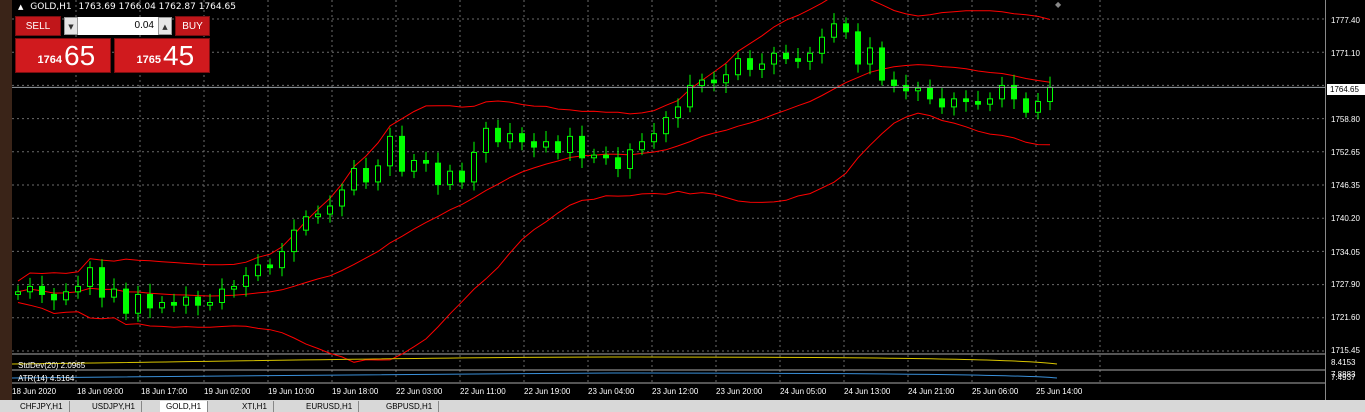 This screenshot has width=1365, height=412. Describe the element at coordinates (165, 26) in the screenshot. I see `lot-increase-icon: ▲` at that location.